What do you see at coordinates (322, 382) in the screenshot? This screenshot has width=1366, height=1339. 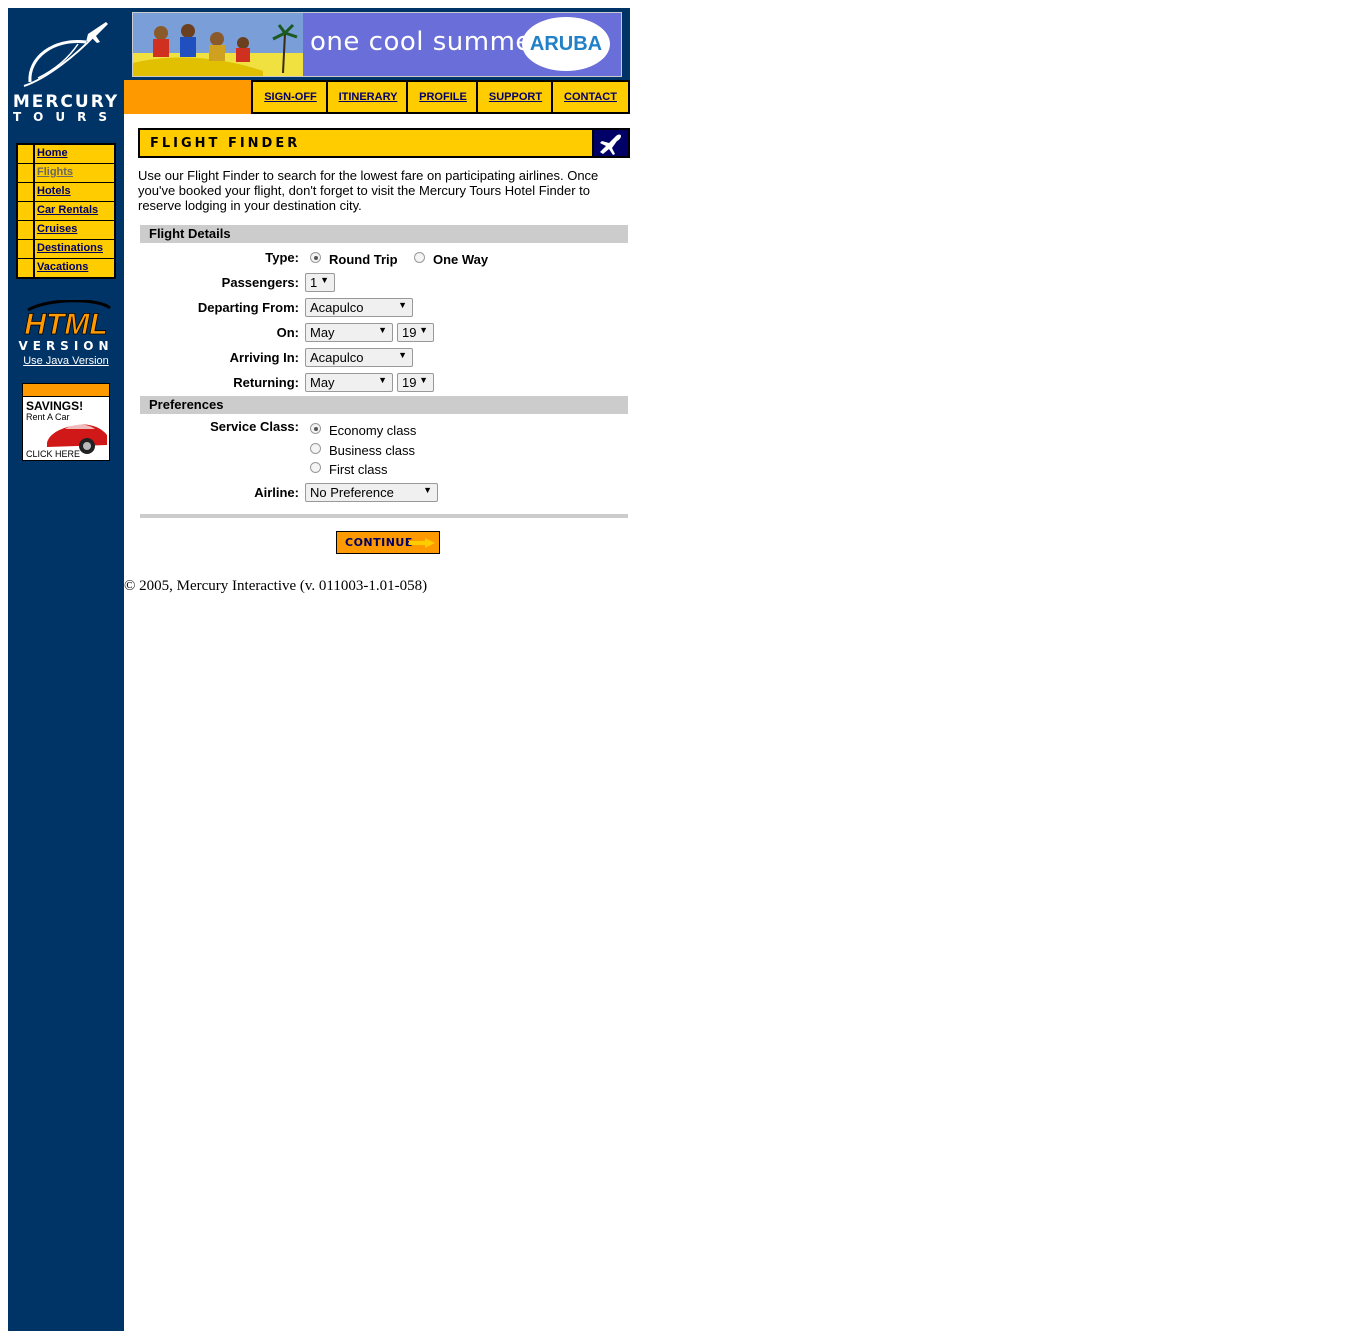 I see `returning-month-value: May` at bounding box center [322, 382].